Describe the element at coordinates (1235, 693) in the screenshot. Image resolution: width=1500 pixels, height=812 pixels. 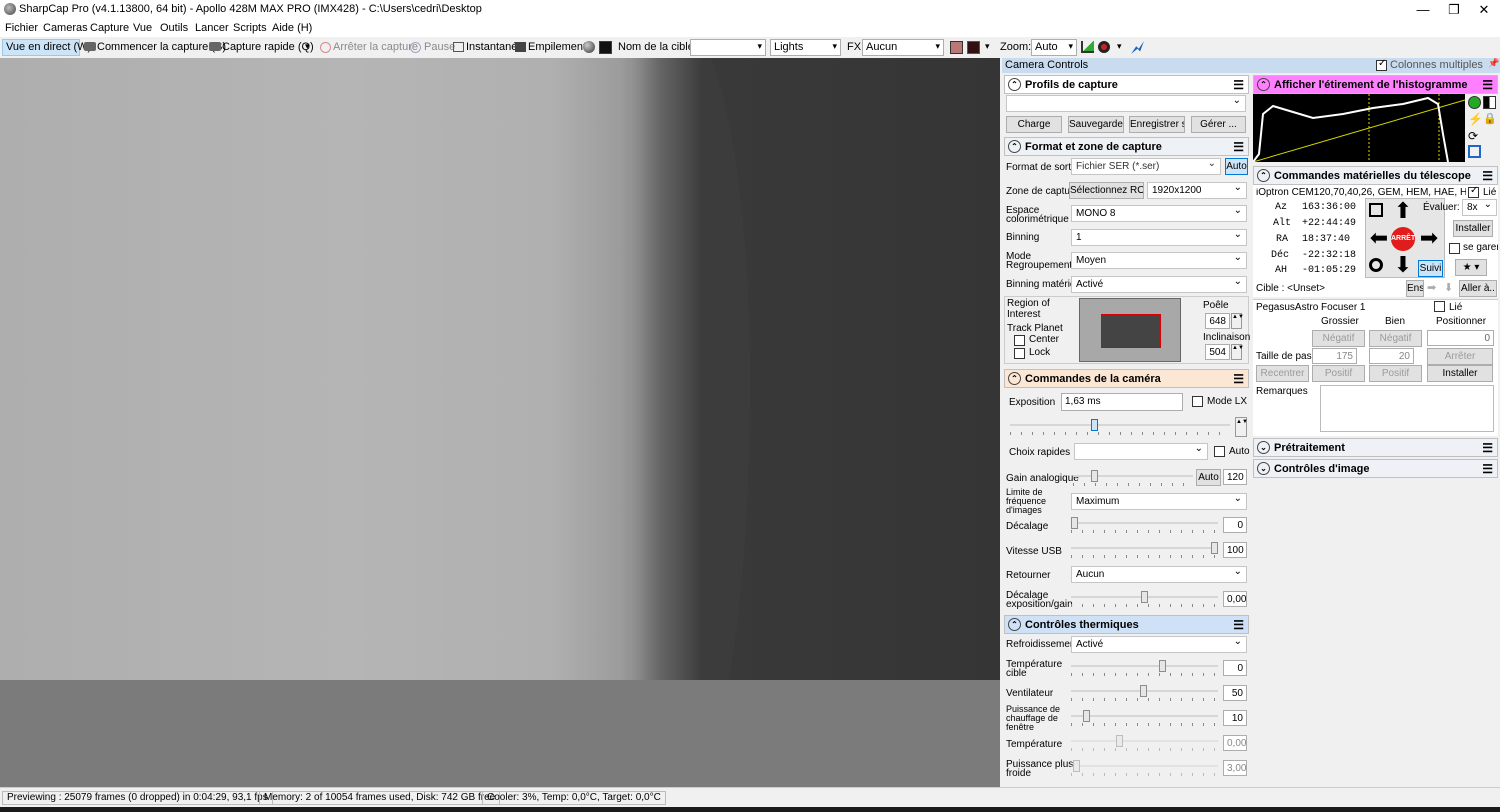
I see `fan-input: 50` at that location.